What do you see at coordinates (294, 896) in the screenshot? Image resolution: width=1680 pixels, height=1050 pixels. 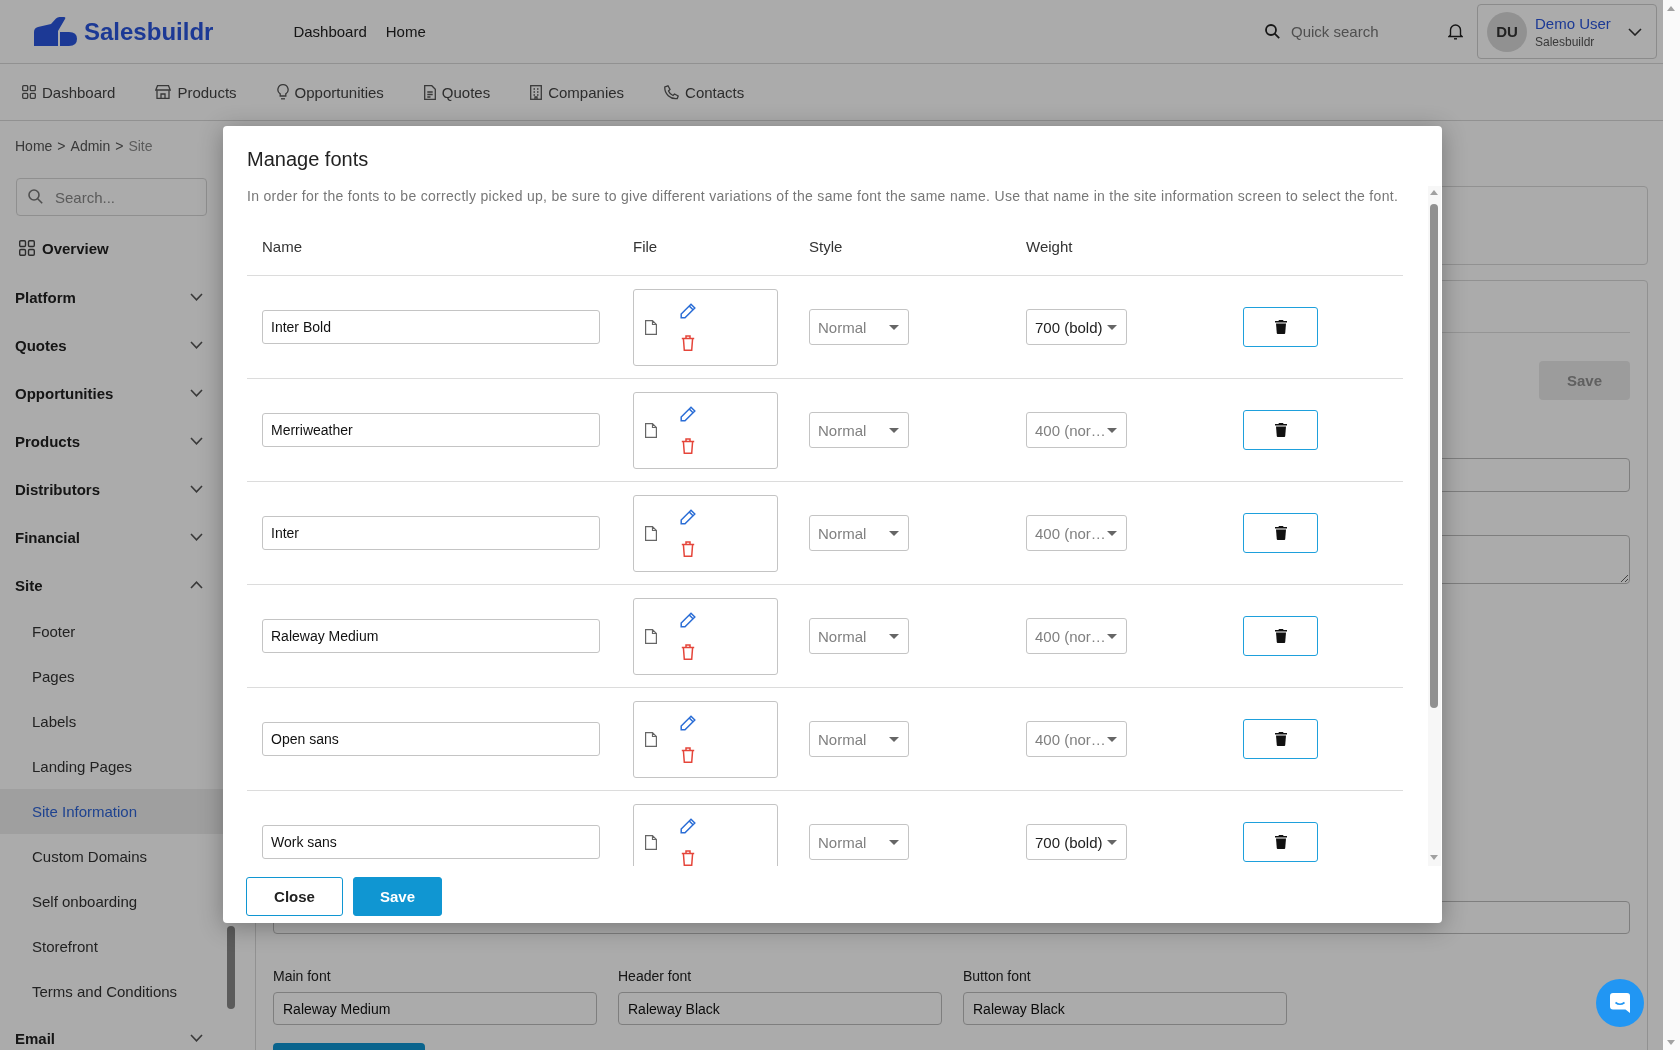 I see `close-button: Close` at bounding box center [294, 896].